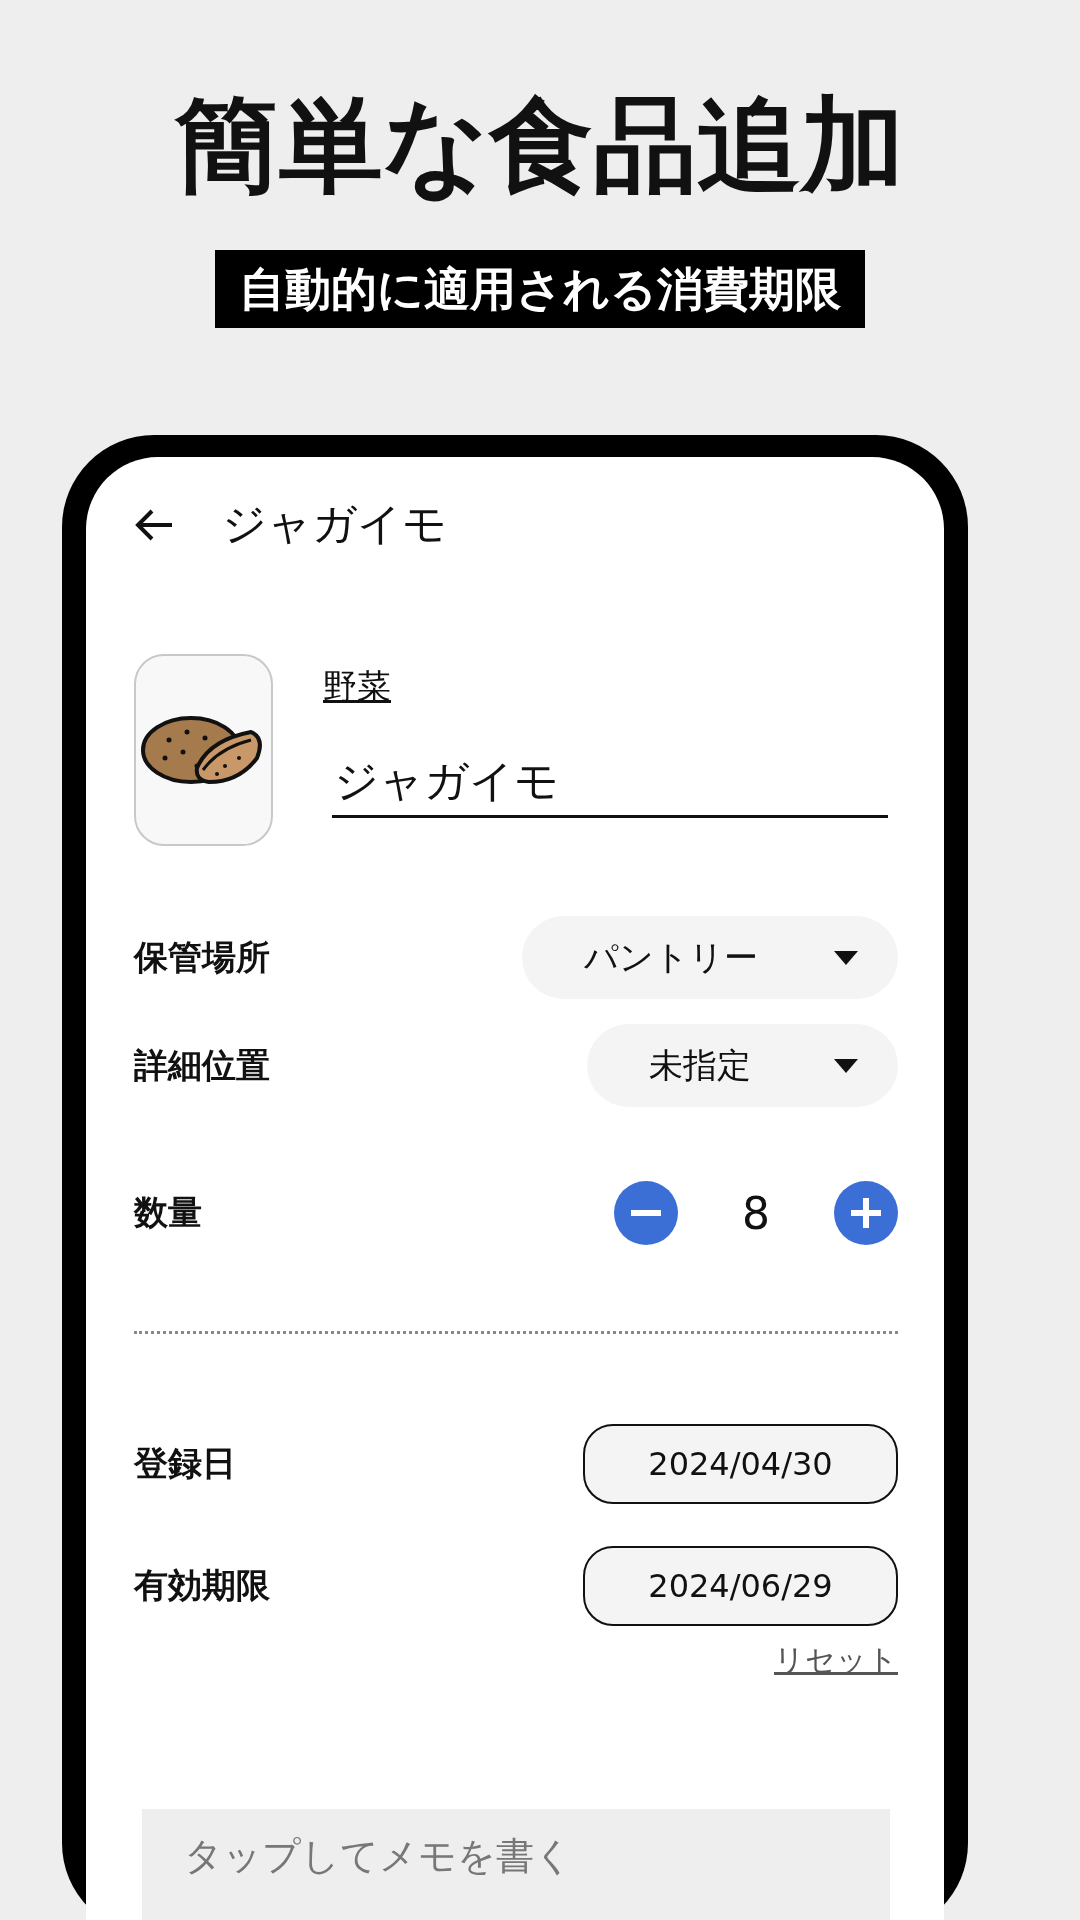 Image resolution: width=1080 pixels, height=1920 pixels. I want to click on date-field: 2024/04/30, so click(740, 1464).